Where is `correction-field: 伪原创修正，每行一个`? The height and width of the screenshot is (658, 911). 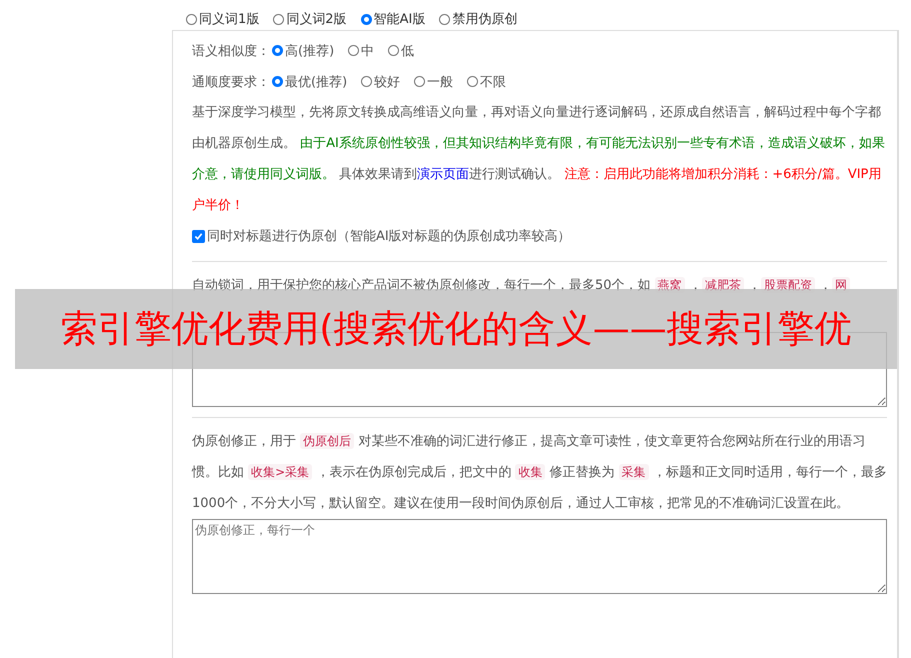 correction-field: 伪原创修正，每行一个 is located at coordinates (539, 556).